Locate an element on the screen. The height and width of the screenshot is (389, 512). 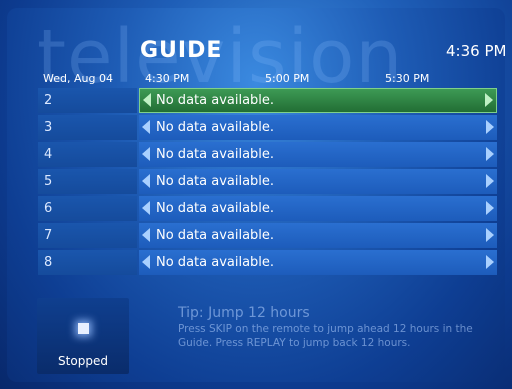
guide-row: 8 No data available. is located at coordinates (268, 262).